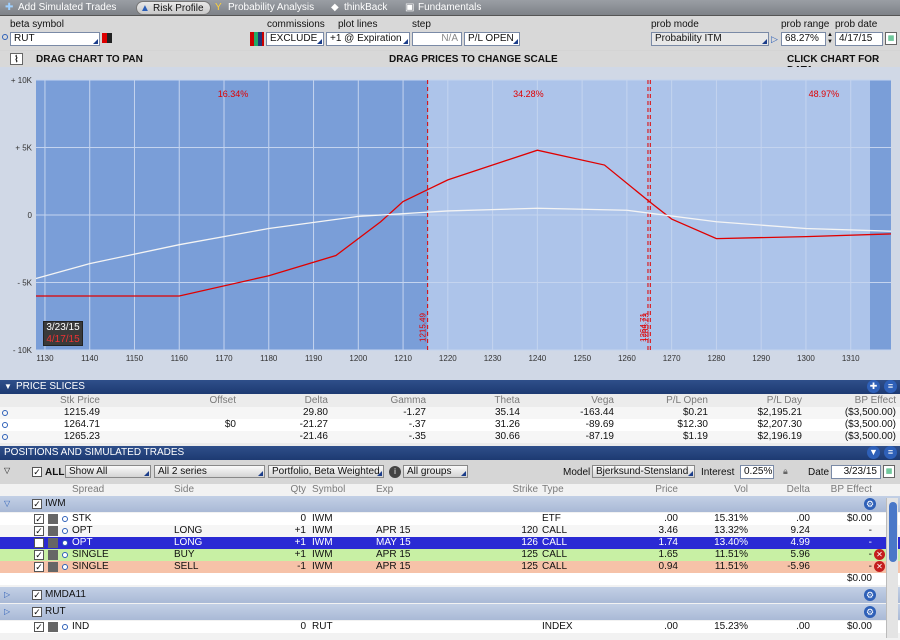 Image resolution: width=900 pixels, height=640 pixels. Describe the element at coordinates (798, 489) in the screenshot. I see `cell: Delta` at that location.